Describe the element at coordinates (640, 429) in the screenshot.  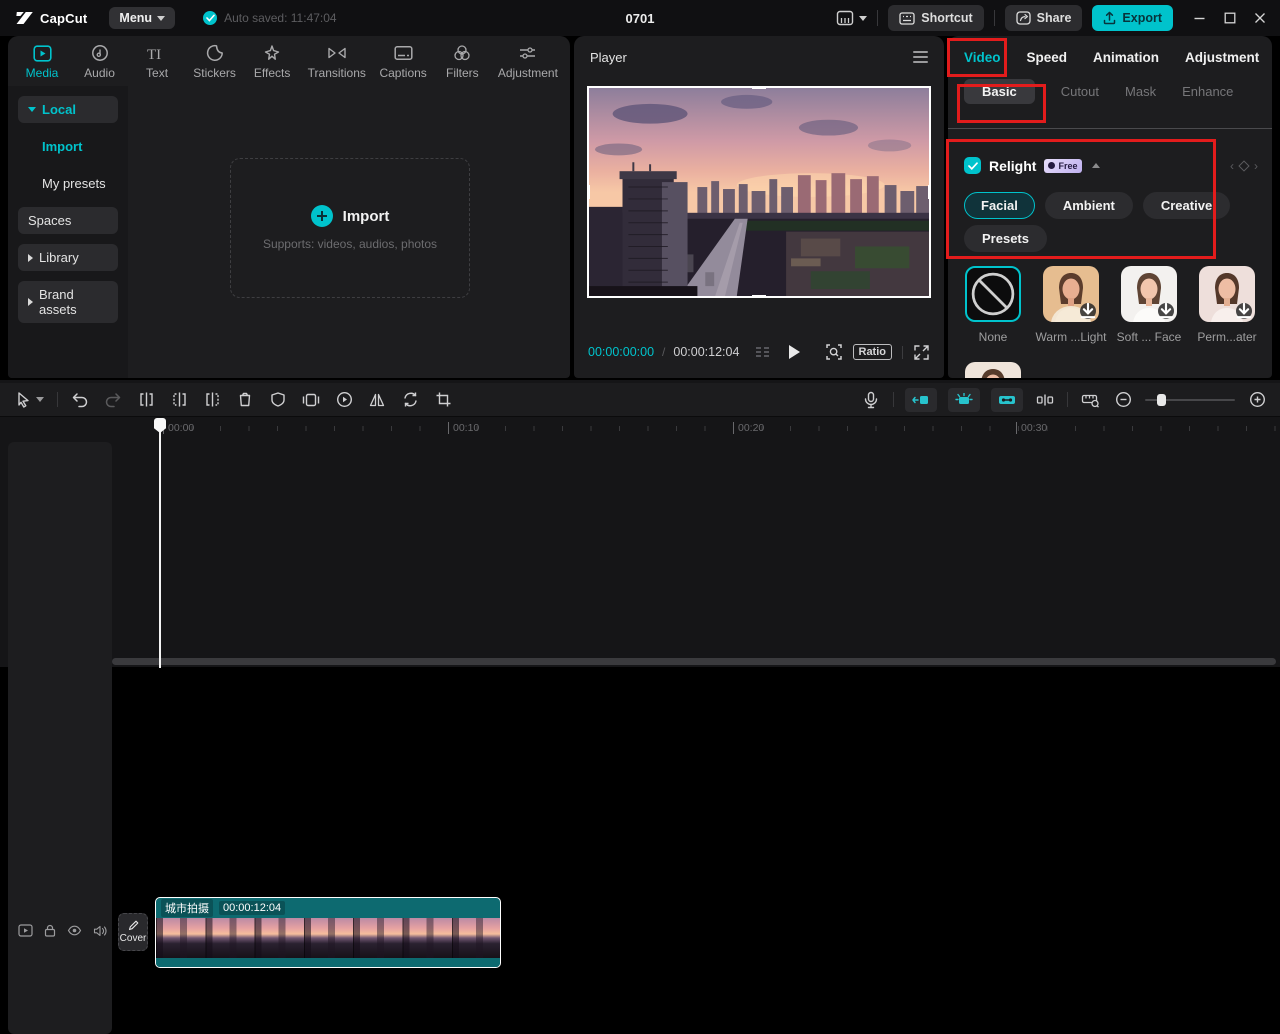
I see `timeline-ruler: 00:00 00:10 00:20 00:30` at that location.